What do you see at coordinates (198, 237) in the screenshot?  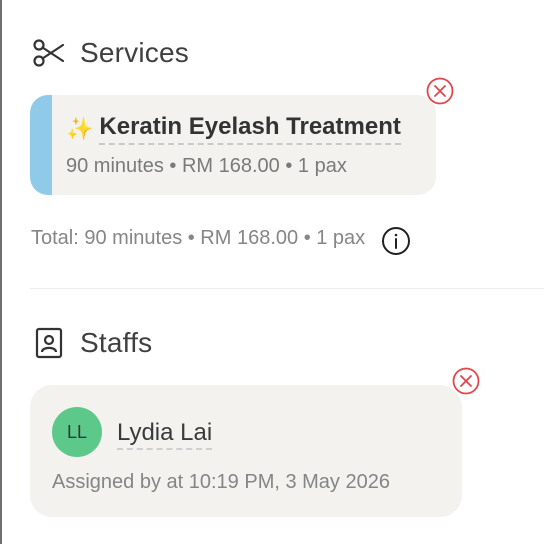 I see `services-total: Total: 90 minutes • RM 168.00 • 1 pax` at bounding box center [198, 237].